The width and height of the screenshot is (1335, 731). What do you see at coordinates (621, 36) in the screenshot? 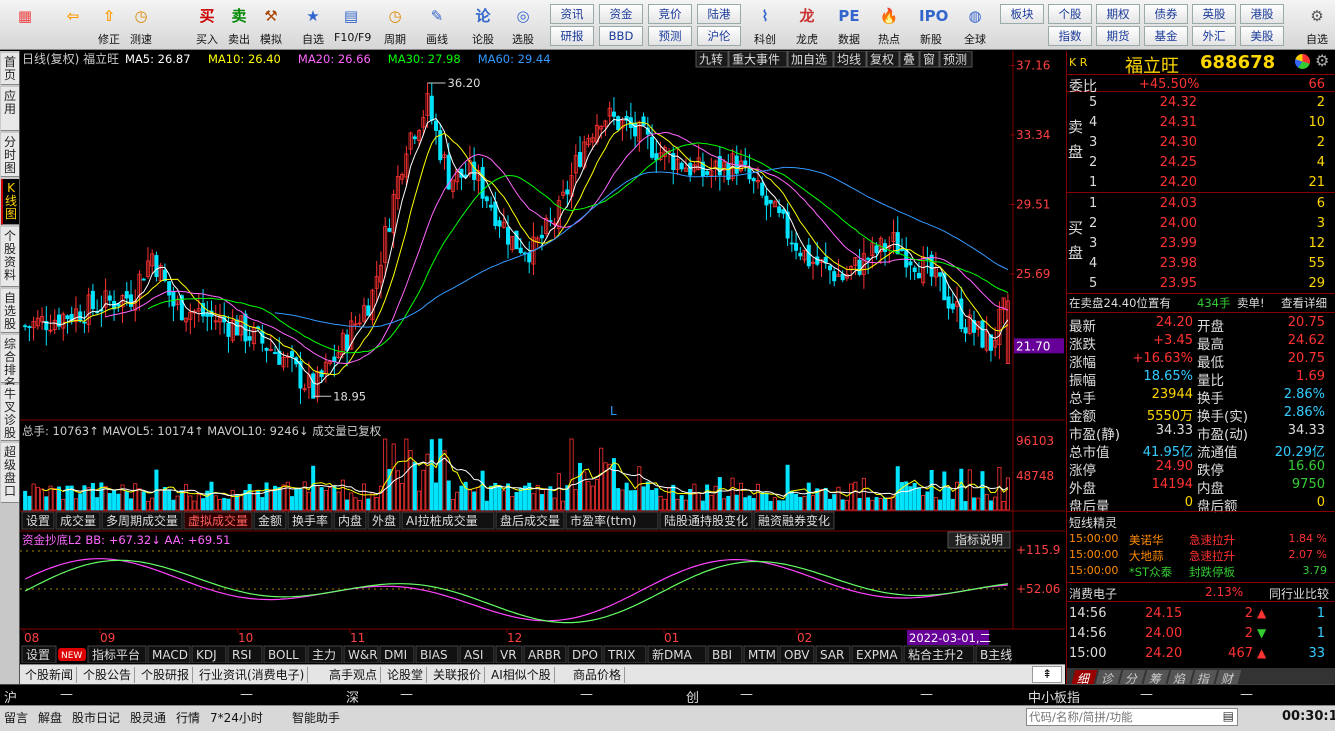
I see `quick-btn: BBD` at bounding box center [621, 36].